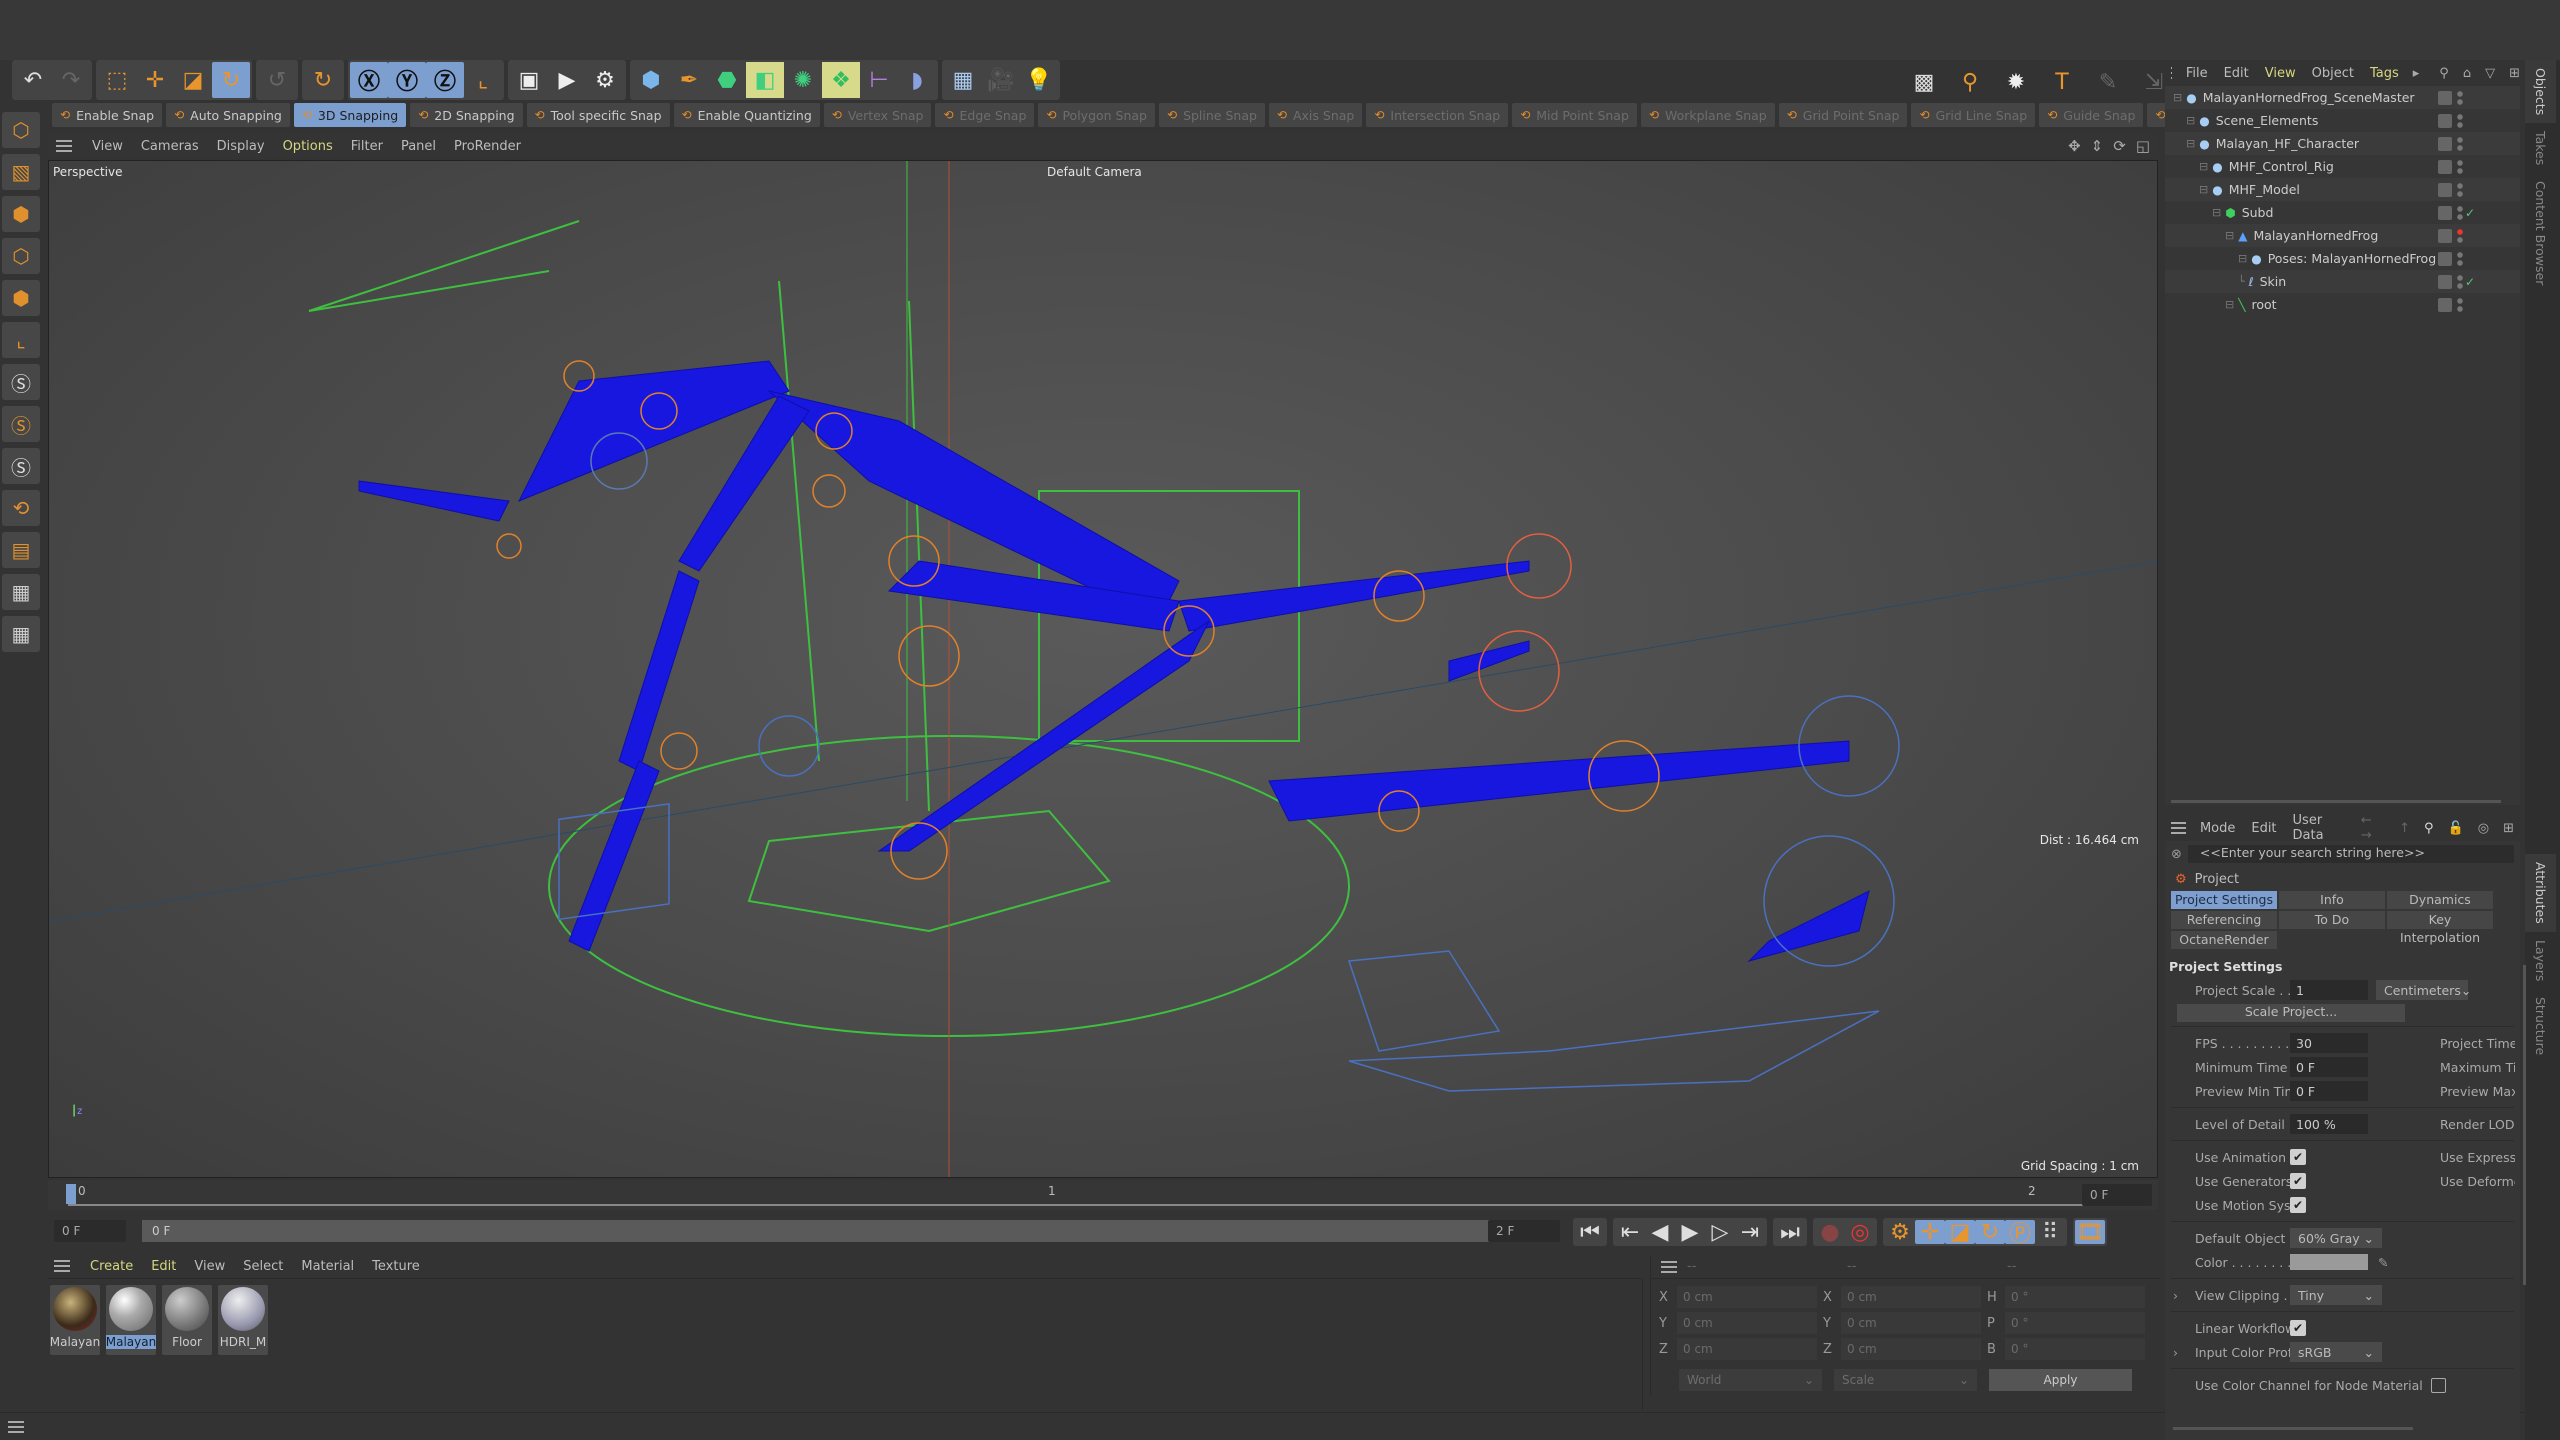 This screenshot has width=2560, height=1440. I want to click on playhead, so click(71, 1194).